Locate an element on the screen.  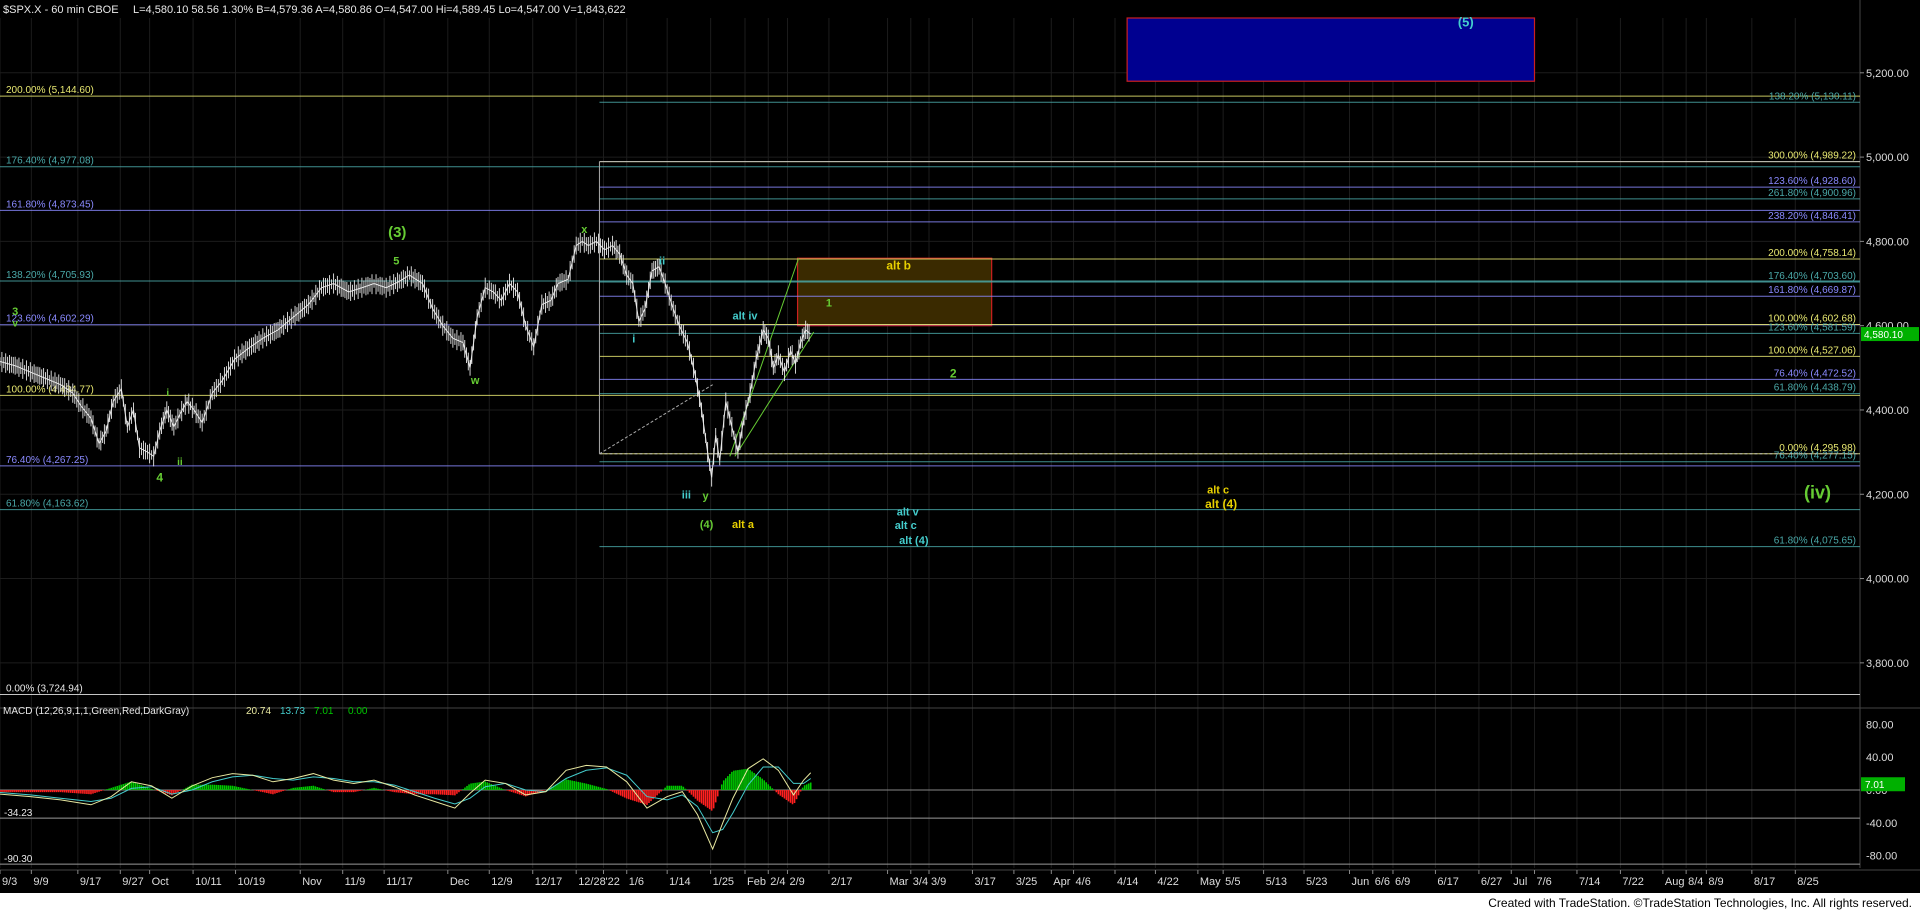
current-price-label: 4,580.10 is located at coordinates (1883, 335).